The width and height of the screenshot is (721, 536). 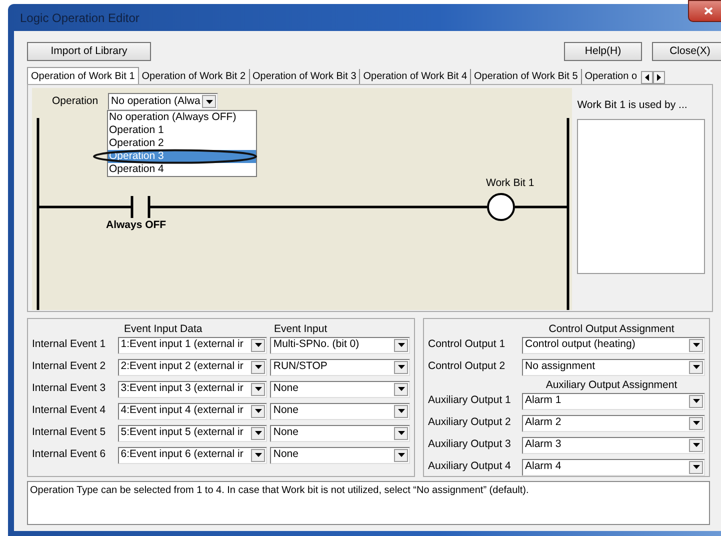 I want to click on dropdown-field: 1:Event input 1 (external ir, so click(x=193, y=345).